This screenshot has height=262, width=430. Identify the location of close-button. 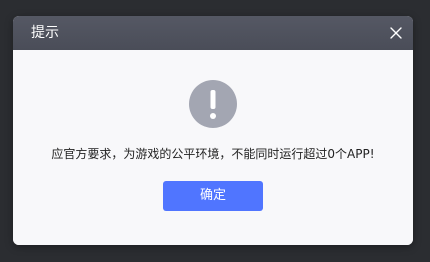
(396, 33).